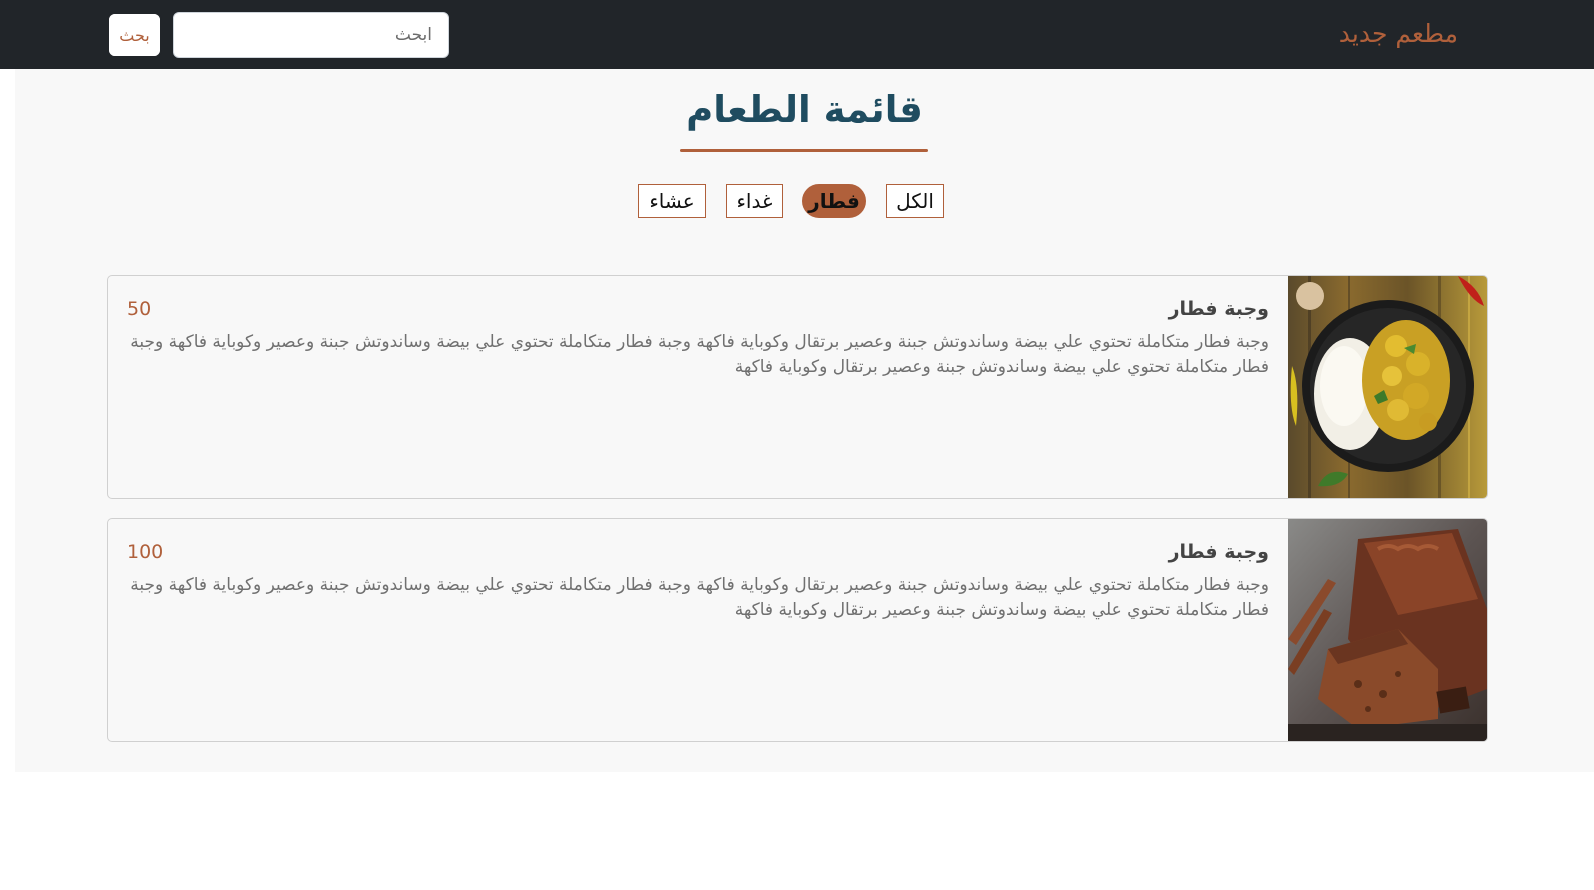 Image resolution: width=1594 pixels, height=890 pixels. I want to click on search-input, so click(311, 35).